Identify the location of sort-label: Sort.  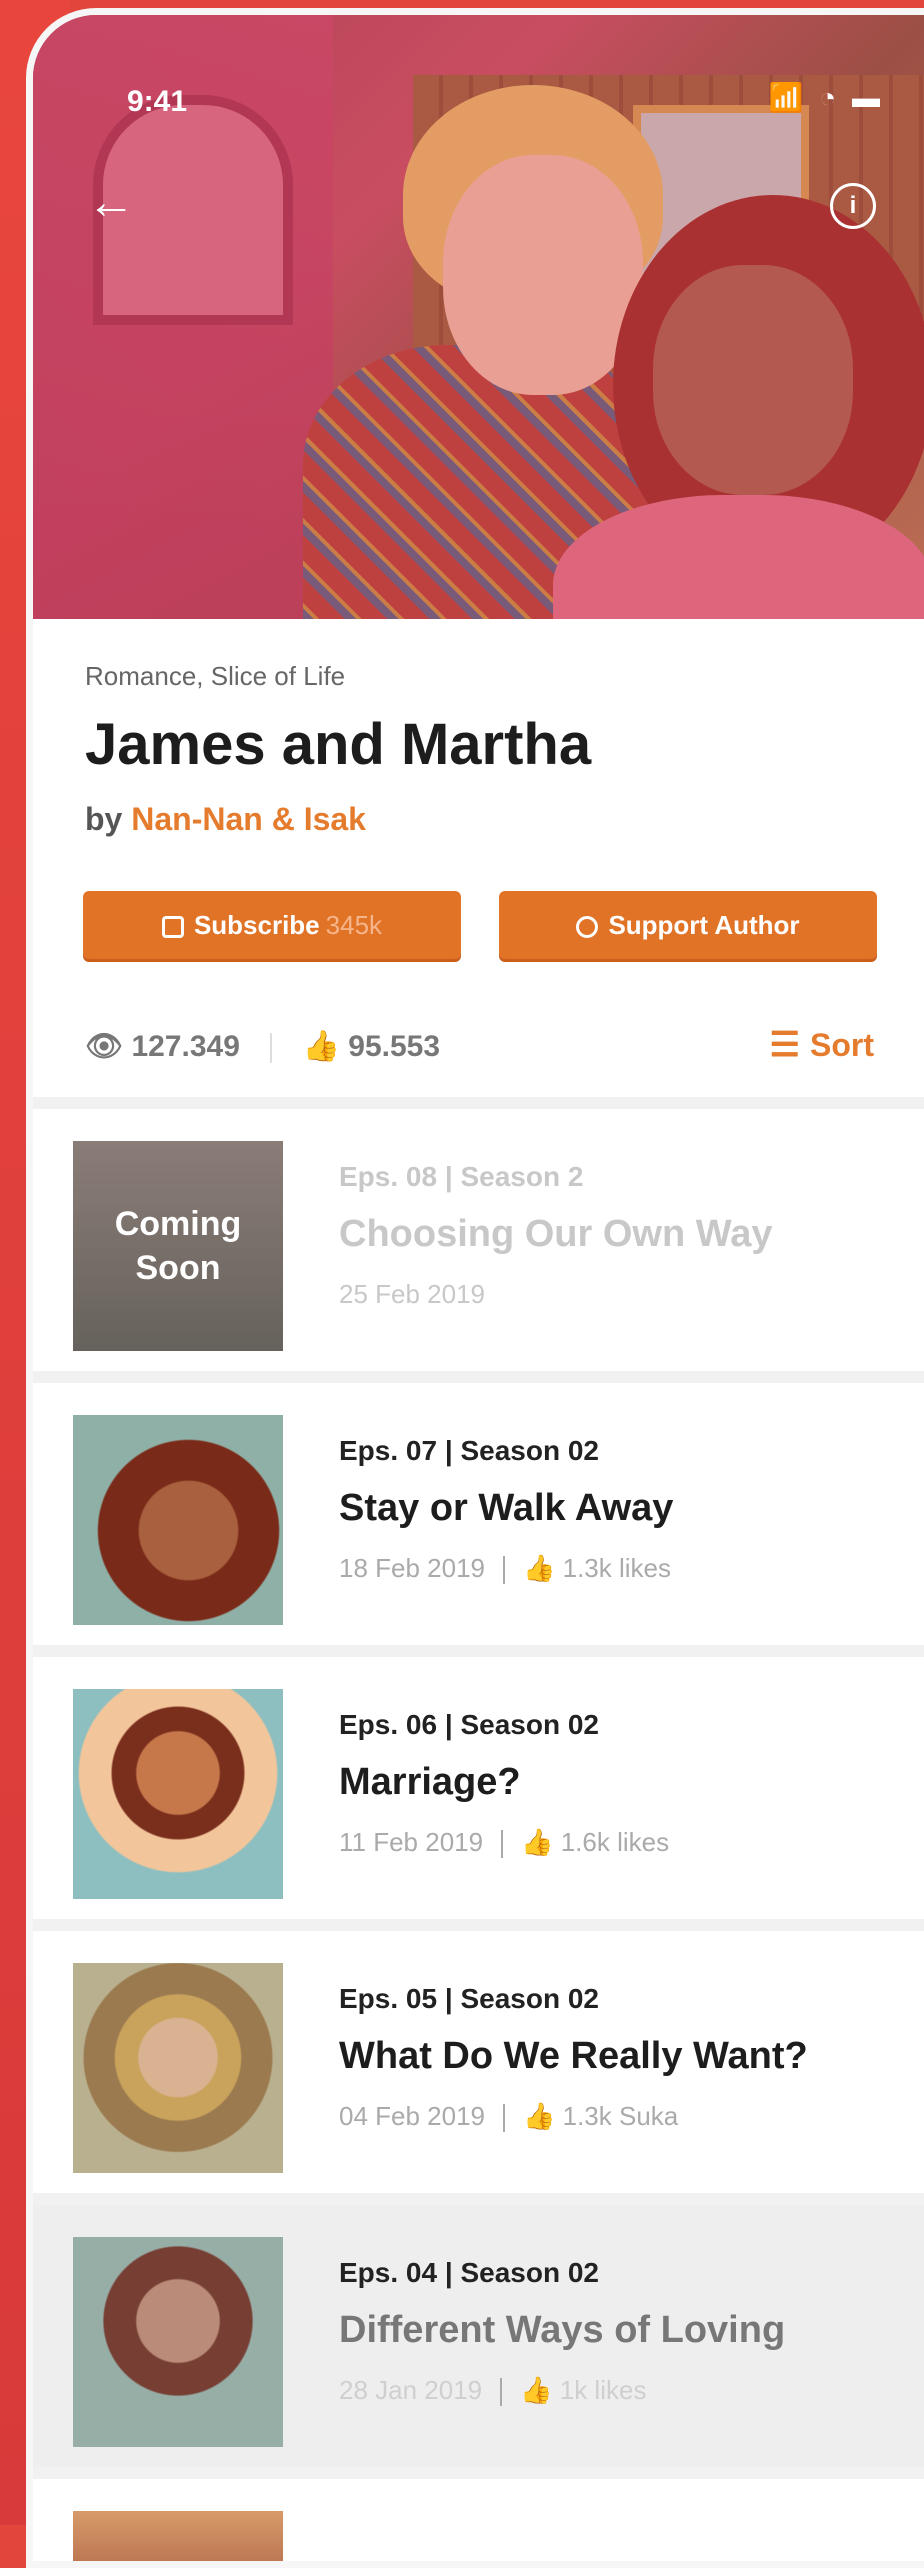
(842, 1045).